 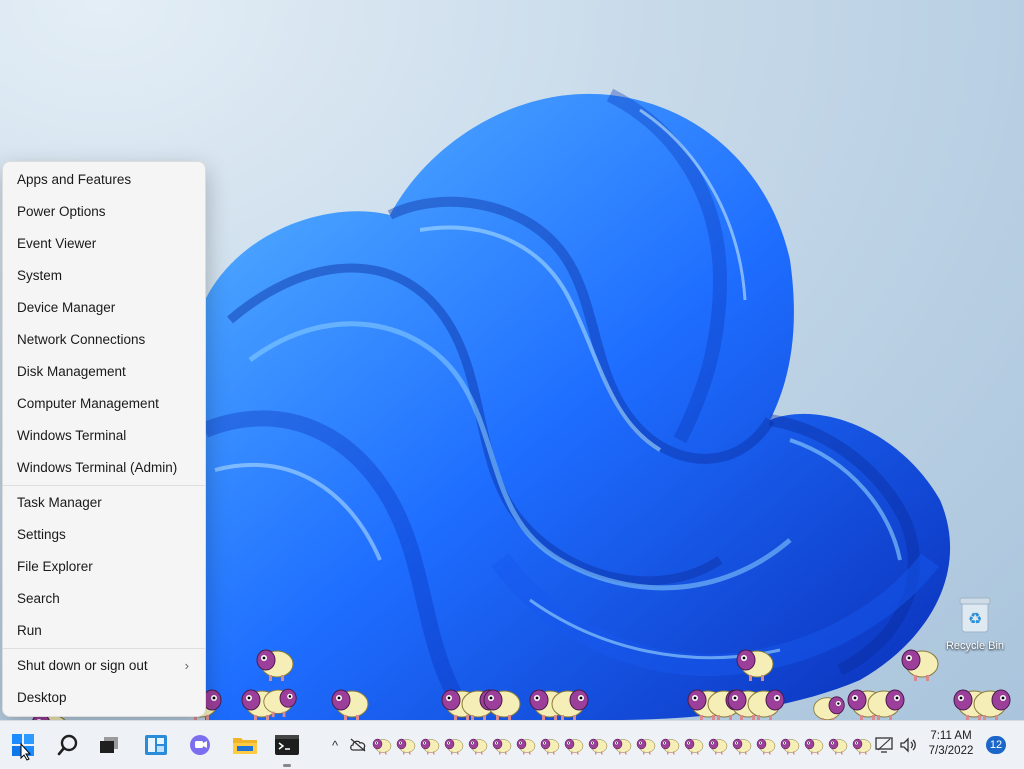 I want to click on menu-item-device-manager: Device Manager, so click(x=104, y=308).